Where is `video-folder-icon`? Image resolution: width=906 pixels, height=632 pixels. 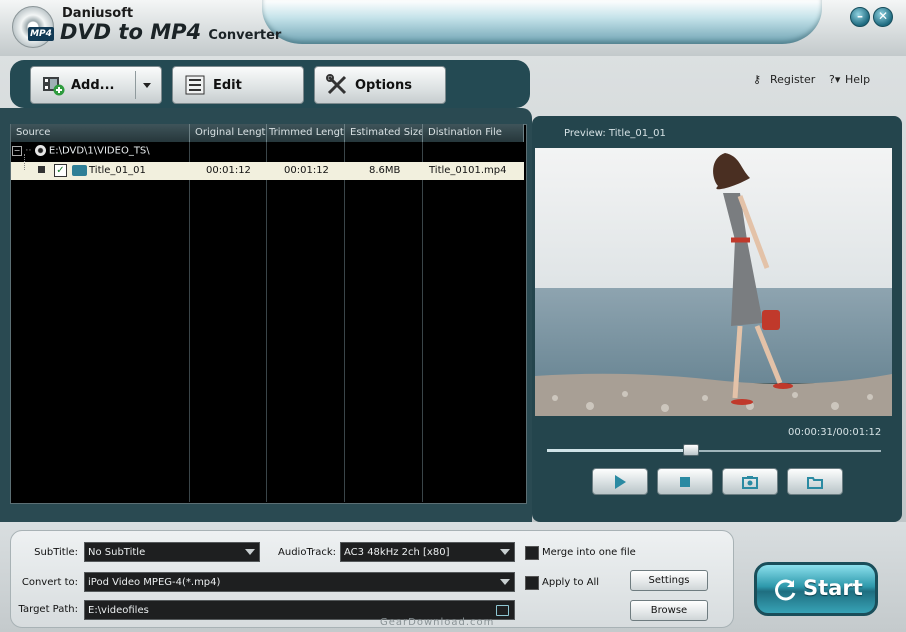 video-folder-icon is located at coordinates (79, 170).